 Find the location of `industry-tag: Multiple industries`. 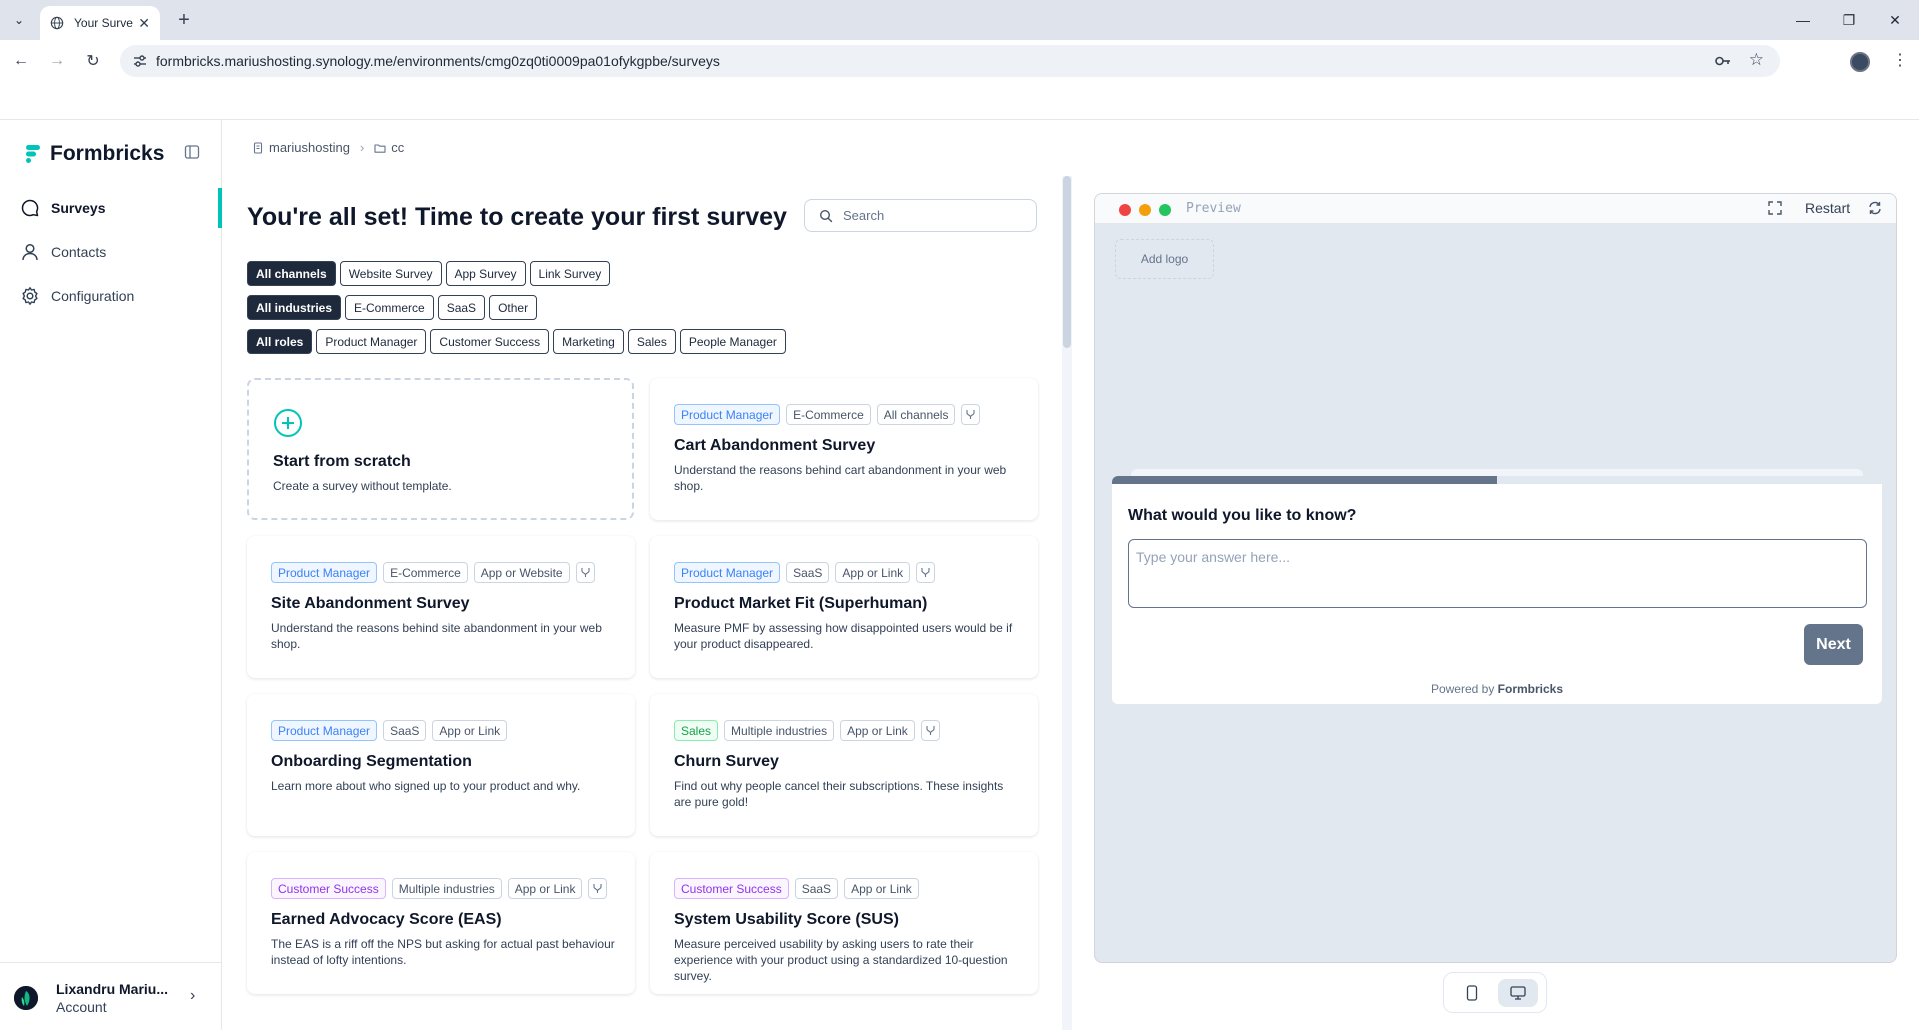

industry-tag: Multiple industries is located at coordinates (779, 730).